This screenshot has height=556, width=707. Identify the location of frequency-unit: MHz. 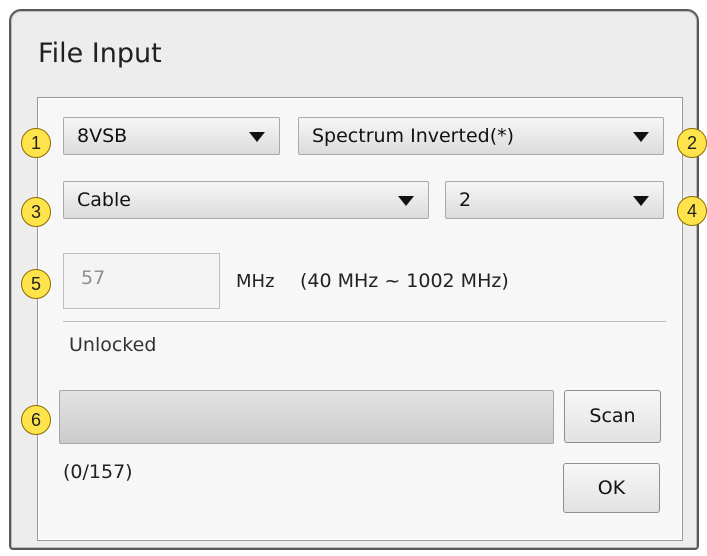
(255, 281).